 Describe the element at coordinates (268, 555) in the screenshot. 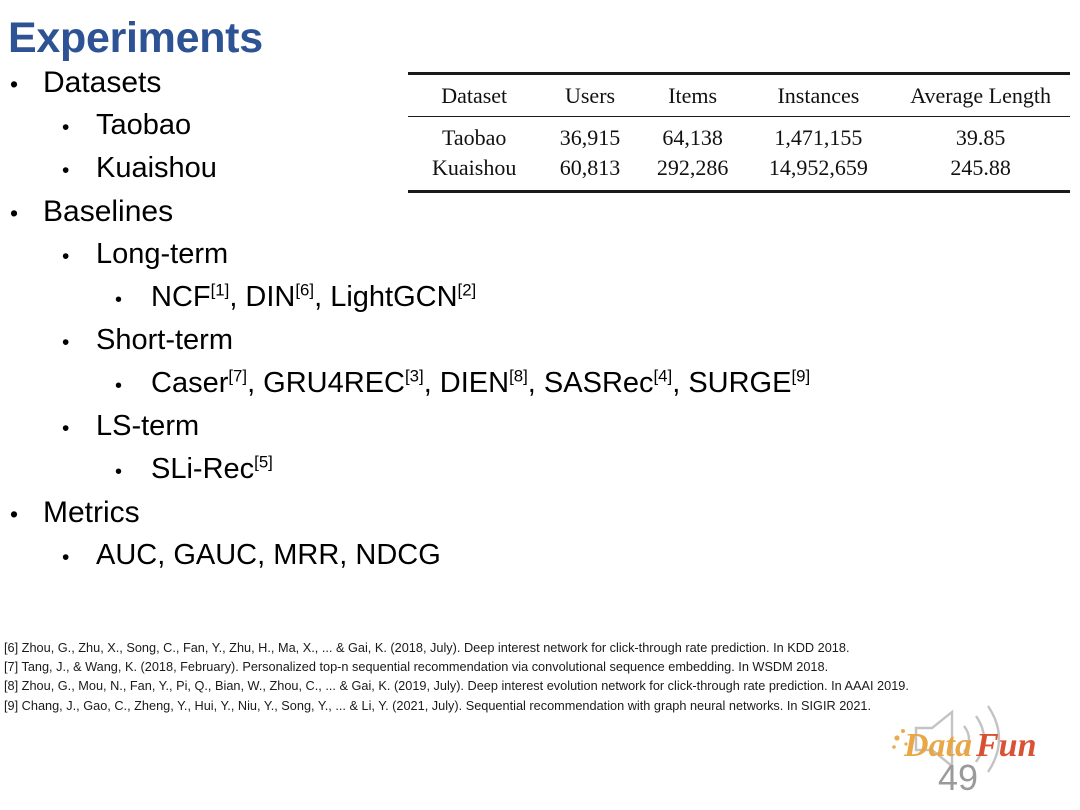

I see `bullet-label: AUC, GAUC, MRR, NDCG` at that location.